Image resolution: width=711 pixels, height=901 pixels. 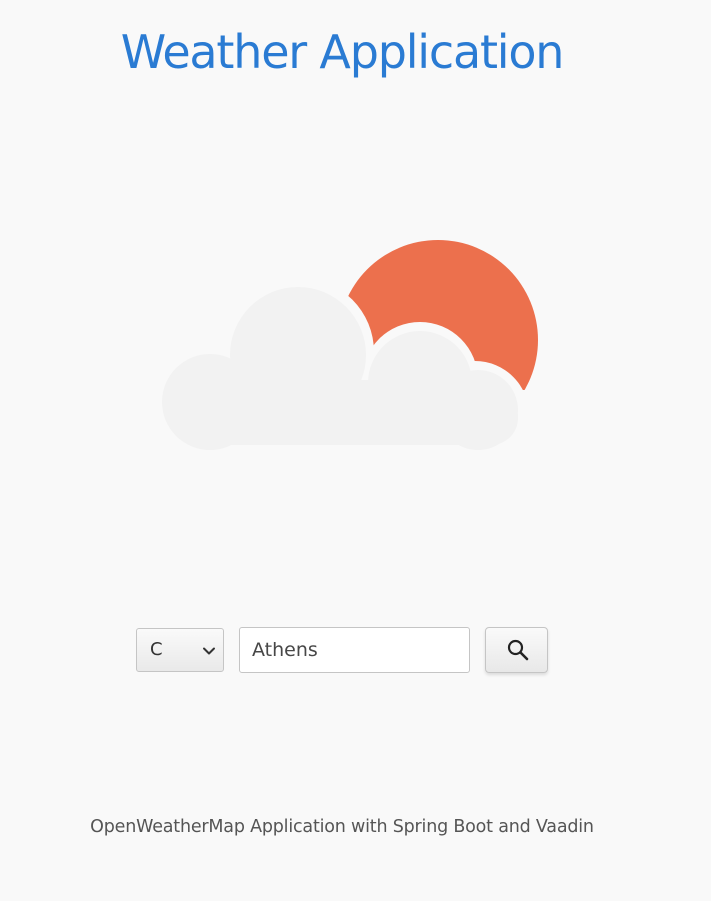 I want to click on city-input, so click(x=354, y=650).